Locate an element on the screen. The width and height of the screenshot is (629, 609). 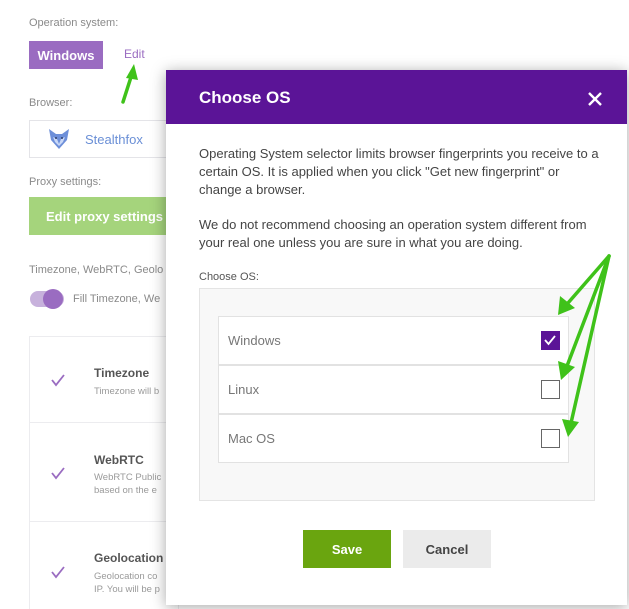
card-desc: based on the e is located at coordinates (125, 490).